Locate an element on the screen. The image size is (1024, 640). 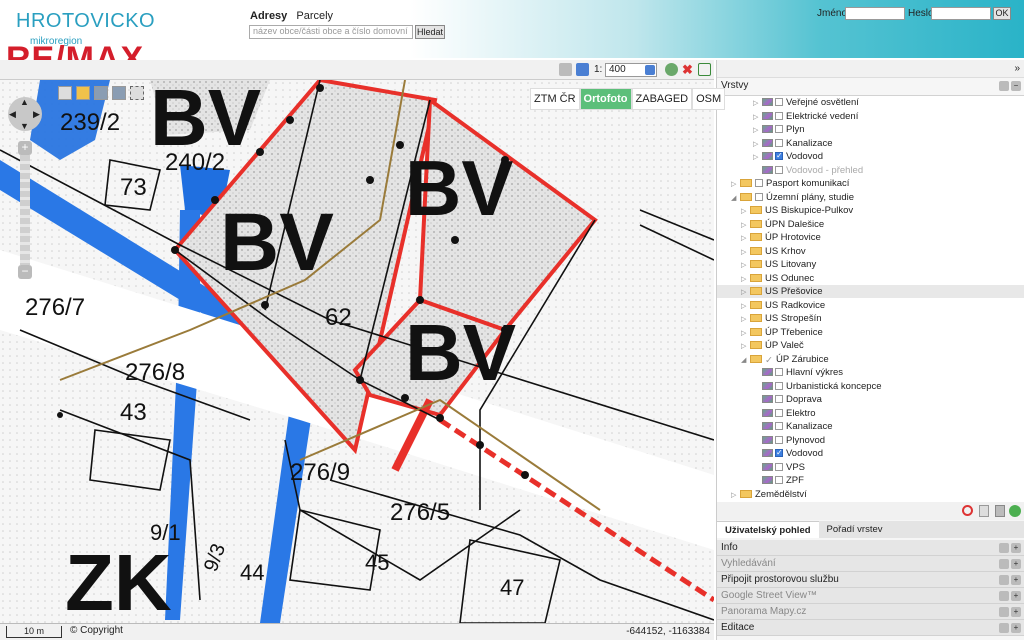
section-search: Vyhledávání + is located at coordinates (870, 564).